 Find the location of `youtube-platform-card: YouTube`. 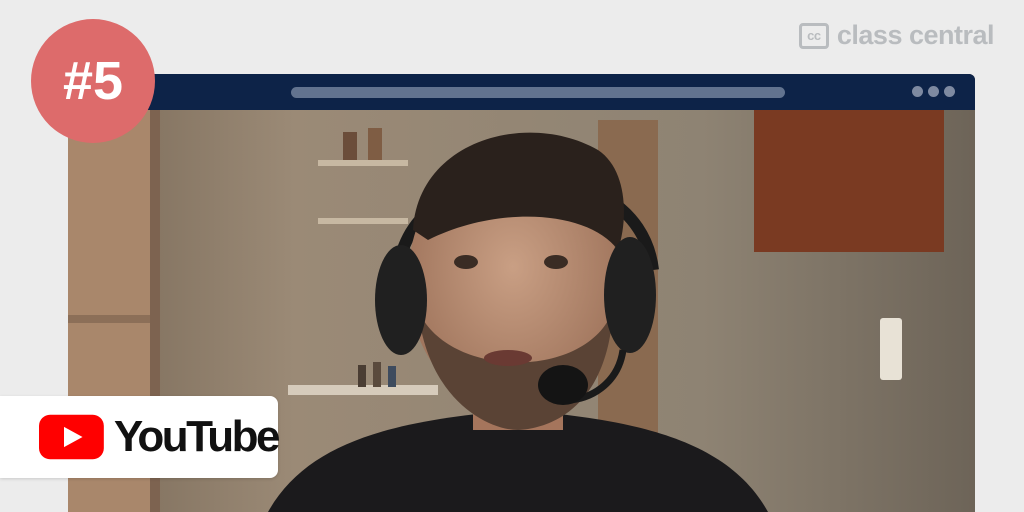

youtube-platform-card: YouTube is located at coordinates (140, 437).